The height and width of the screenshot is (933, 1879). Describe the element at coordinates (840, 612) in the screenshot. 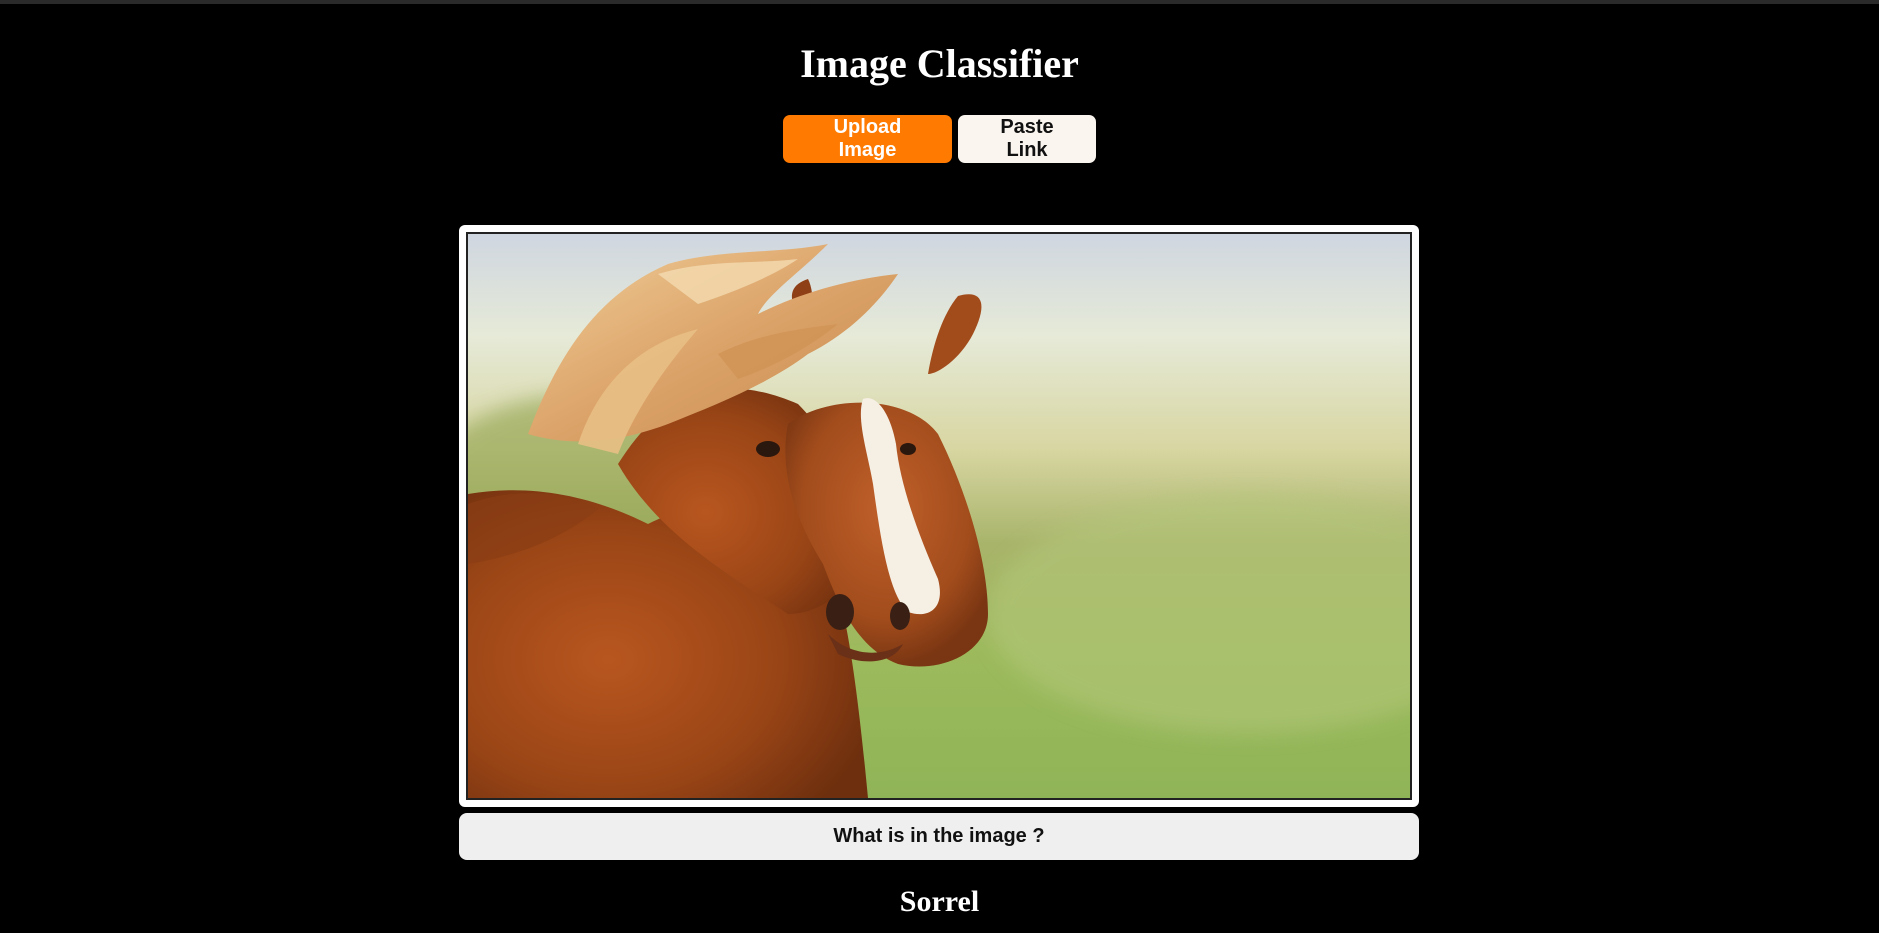

I see `horse-nostril-left` at that location.